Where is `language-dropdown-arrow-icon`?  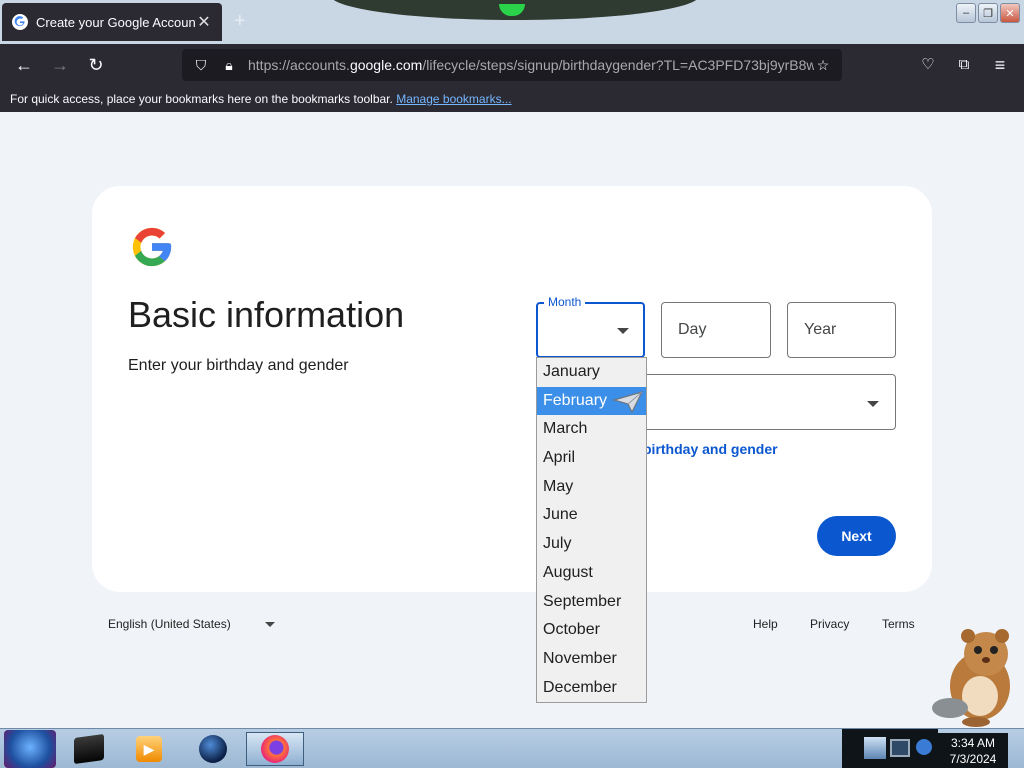 language-dropdown-arrow-icon is located at coordinates (270, 624).